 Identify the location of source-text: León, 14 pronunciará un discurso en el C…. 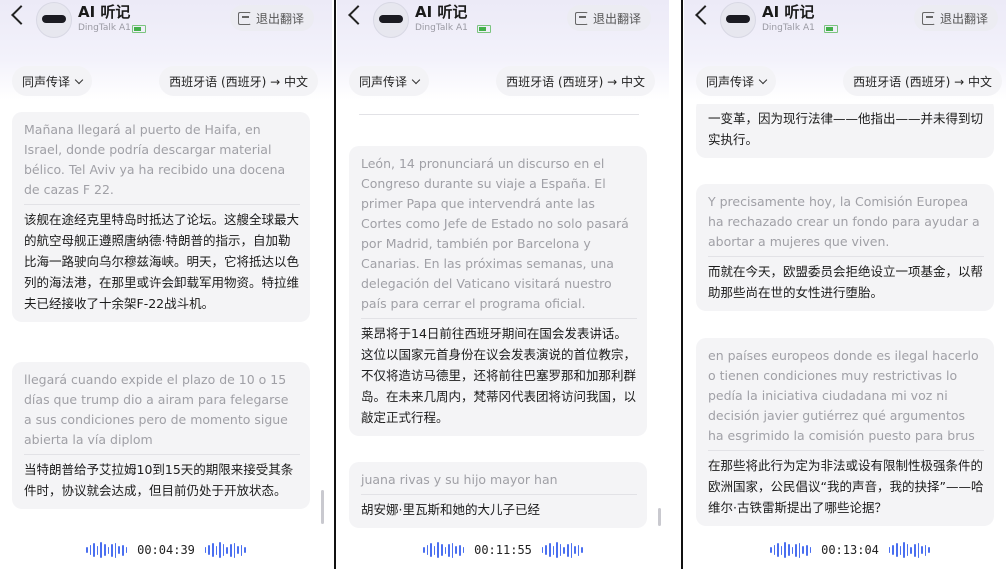
(495, 233).